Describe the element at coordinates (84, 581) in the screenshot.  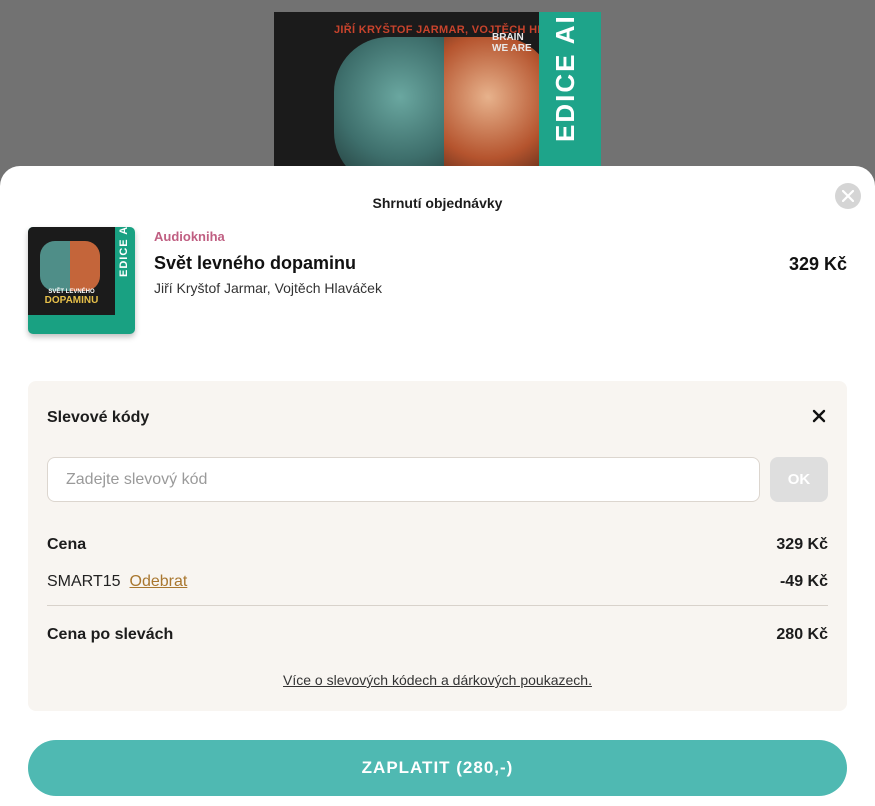
I see `applied-code-name: SMART15` at that location.